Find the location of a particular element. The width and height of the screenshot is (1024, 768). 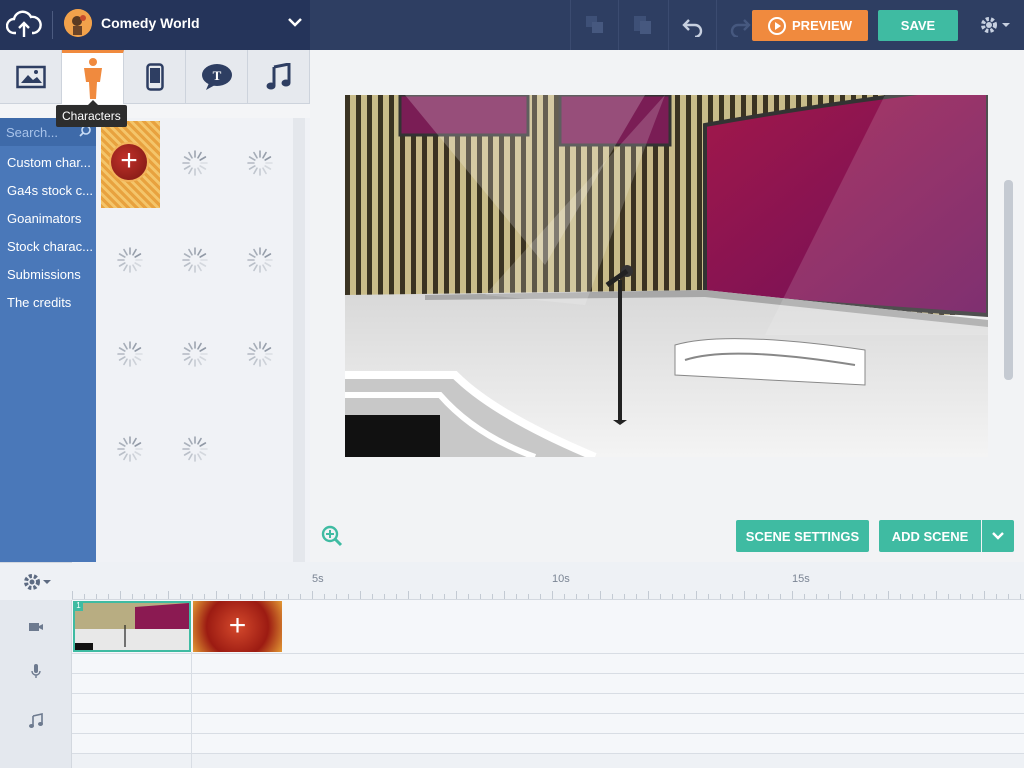

tab-music is located at coordinates (279, 77).